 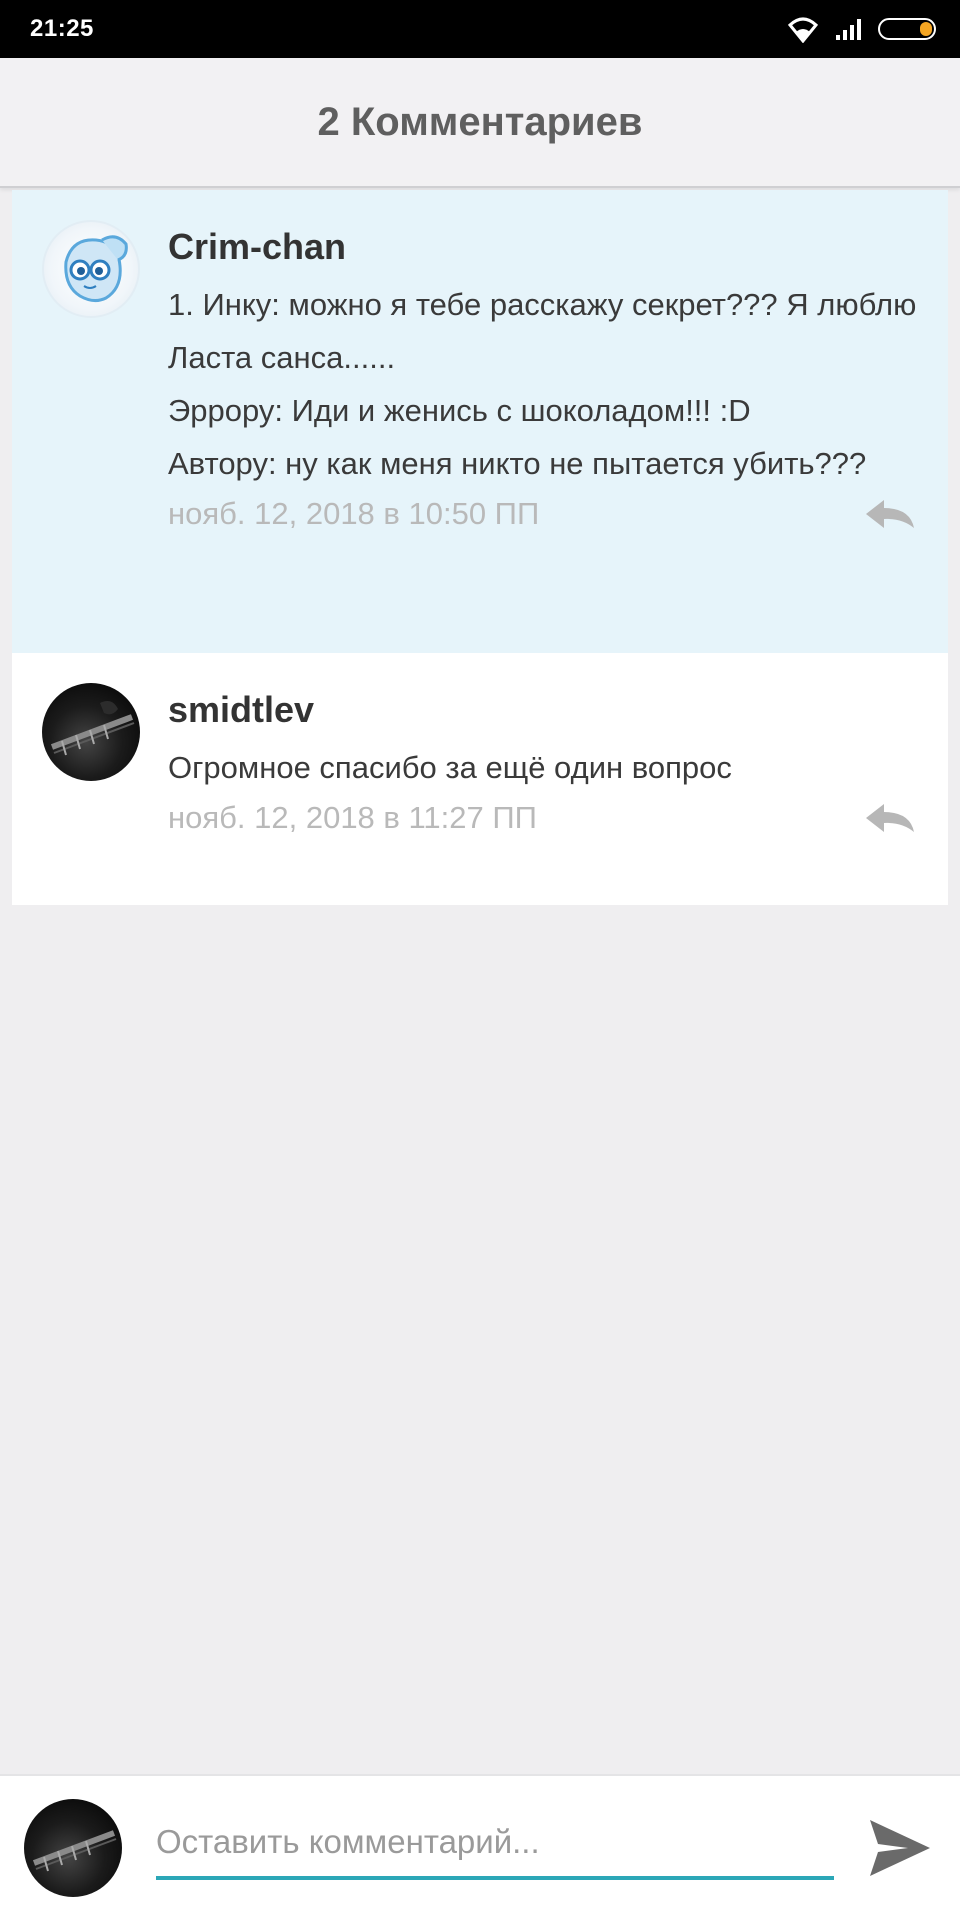 I want to click on comment-meta: нояб. 12, 2018 в 10:50 ПП, so click(x=543, y=514).